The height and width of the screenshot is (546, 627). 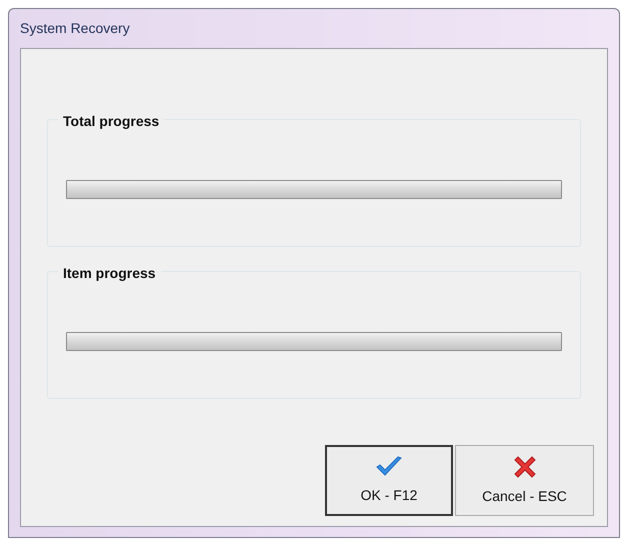 I want to click on ok-button: OK - F12, so click(x=389, y=480).